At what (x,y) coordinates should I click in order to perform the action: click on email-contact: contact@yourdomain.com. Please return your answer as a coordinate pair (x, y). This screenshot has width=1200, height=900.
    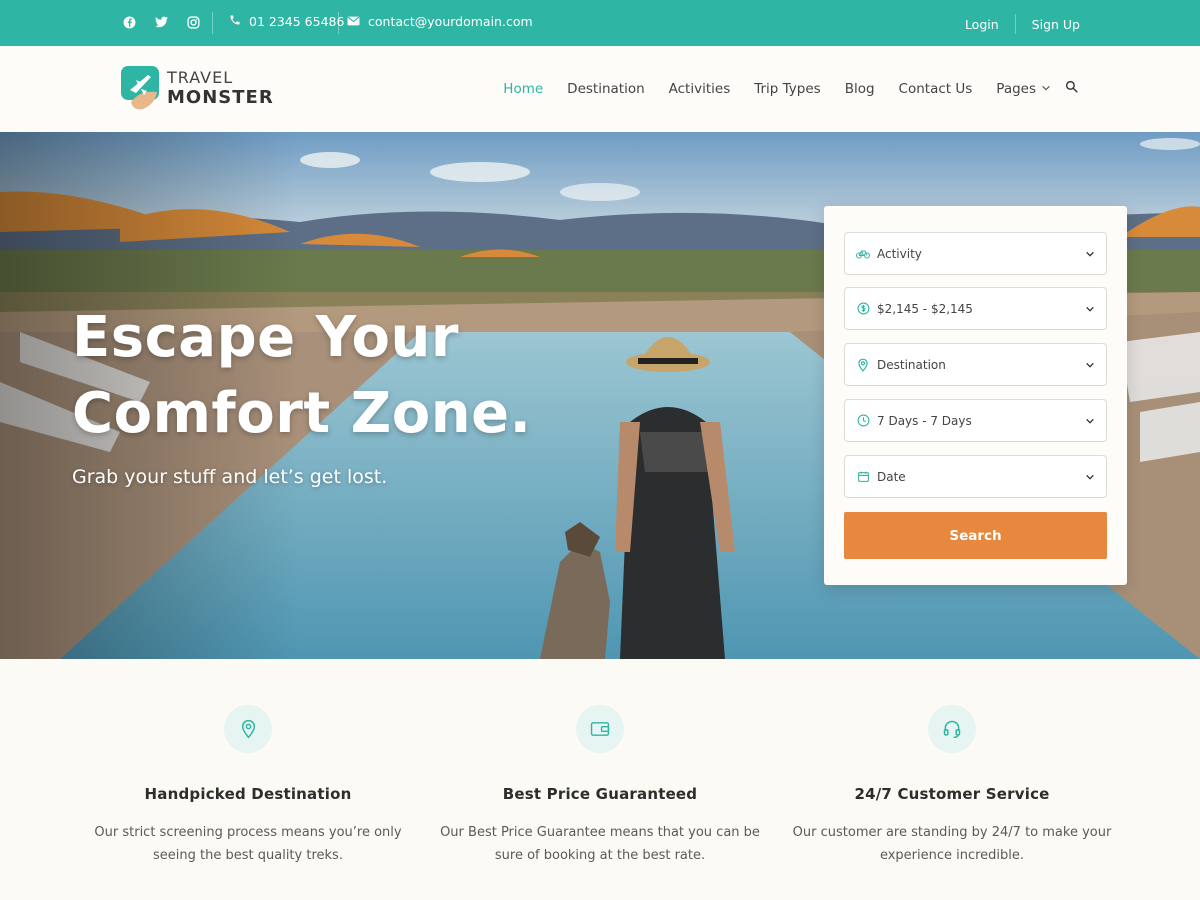
    Looking at the image, I should click on (440, 21).